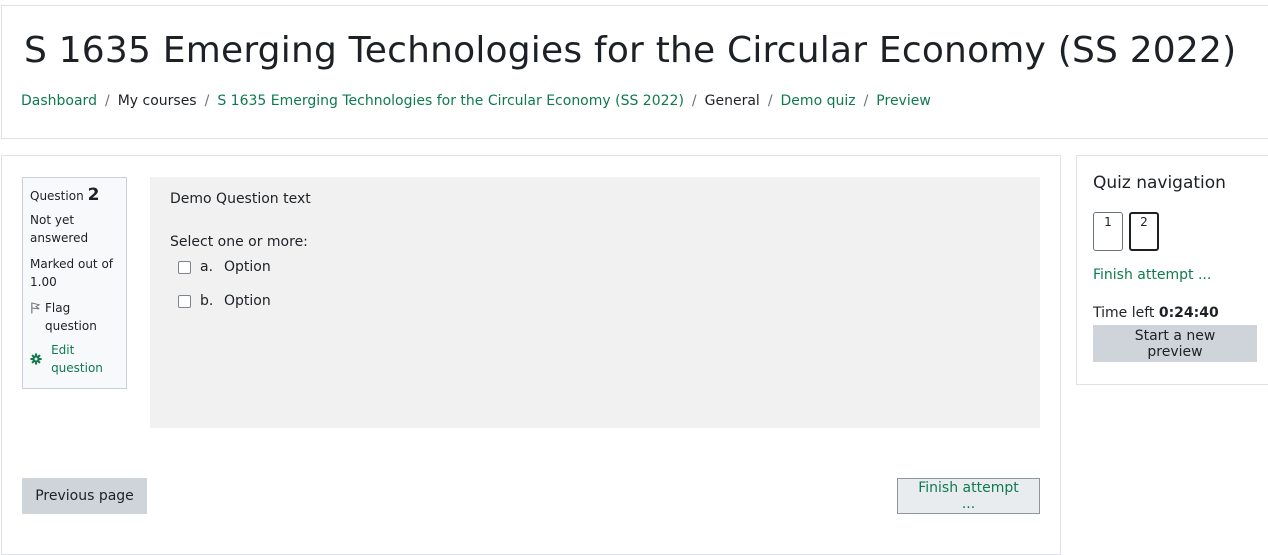 The image size is (1268, 555). What do you see at coordinates (595, 267) in the screenshot?
I see `answer-option-a: a. Option` at bounding box center [595, 267].